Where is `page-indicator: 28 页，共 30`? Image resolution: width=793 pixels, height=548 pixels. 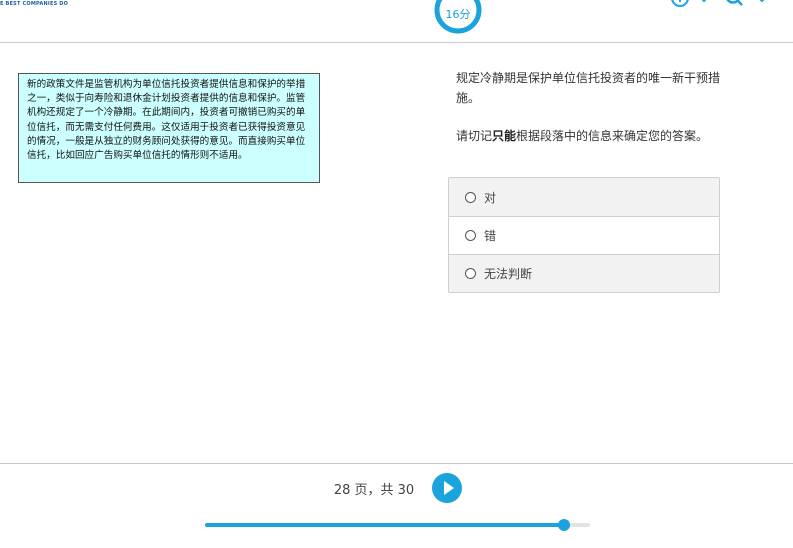
page-indicator: 28 页，共 30 is located at coordinates (374, 490).